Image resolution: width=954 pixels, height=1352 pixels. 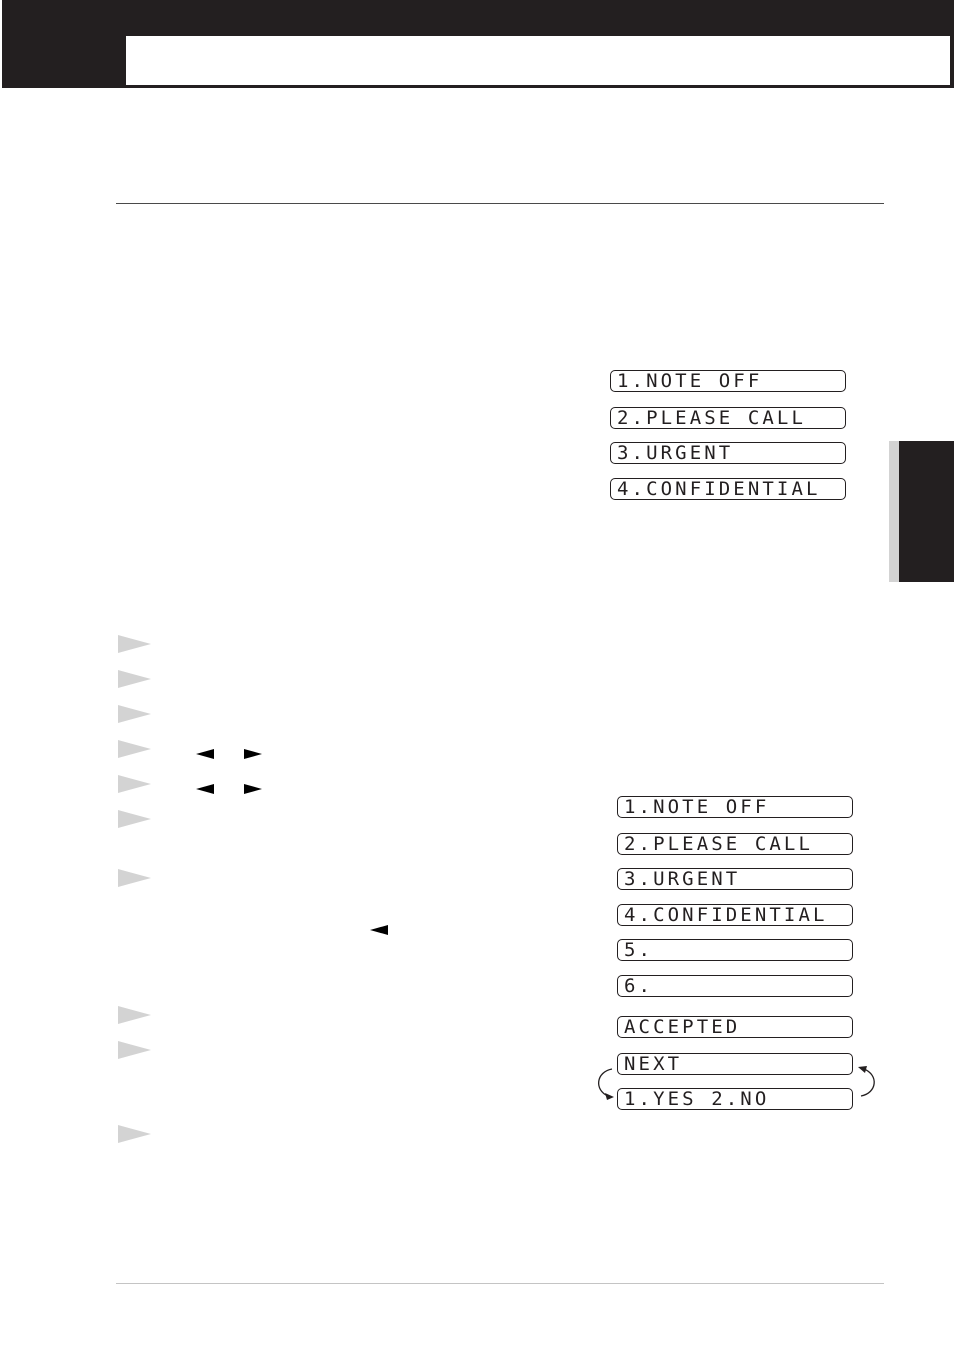 What do you see at coordinates (639, 950) in the screenshot?
I see `lcd-text: 5.` at bounding box center [639, 950].